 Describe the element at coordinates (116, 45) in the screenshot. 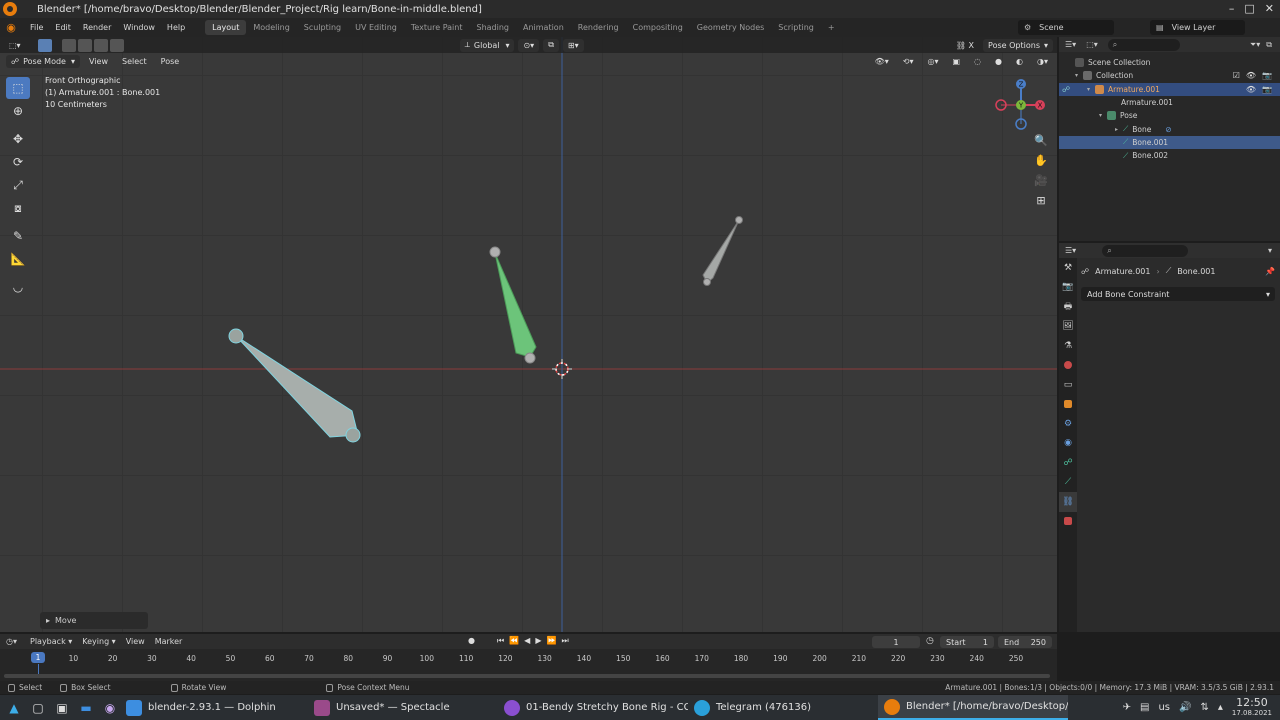

I see `select-invert-icon` at that location.